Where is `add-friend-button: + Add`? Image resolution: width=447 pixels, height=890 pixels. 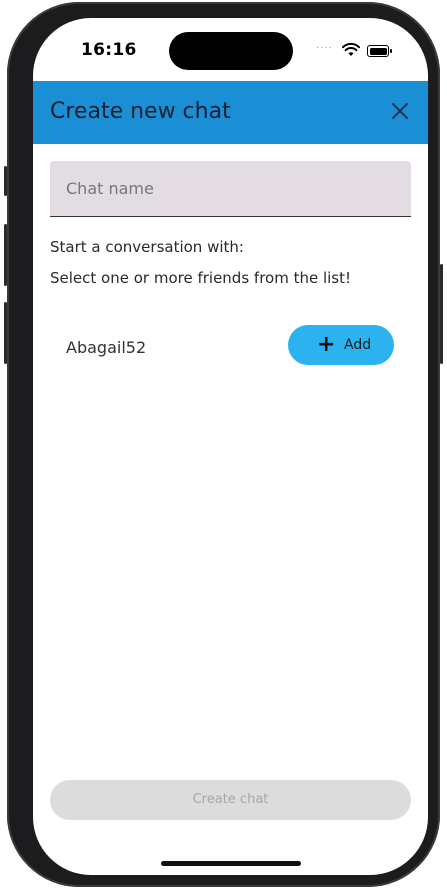
add-friend-button: + Add is located at coordinates (341, 345).